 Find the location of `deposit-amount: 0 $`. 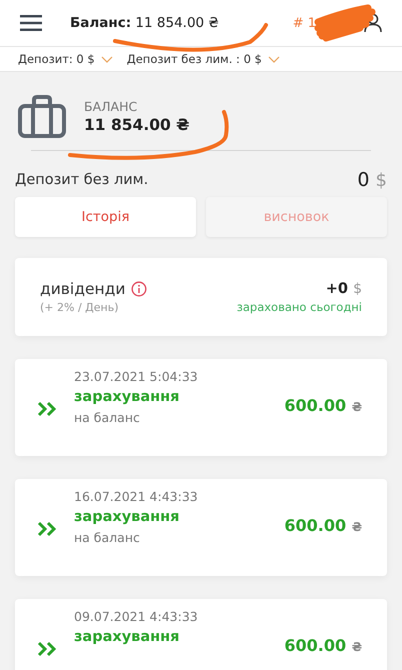

deposit-amount: 0 $ is located at coordinates (372, 180).